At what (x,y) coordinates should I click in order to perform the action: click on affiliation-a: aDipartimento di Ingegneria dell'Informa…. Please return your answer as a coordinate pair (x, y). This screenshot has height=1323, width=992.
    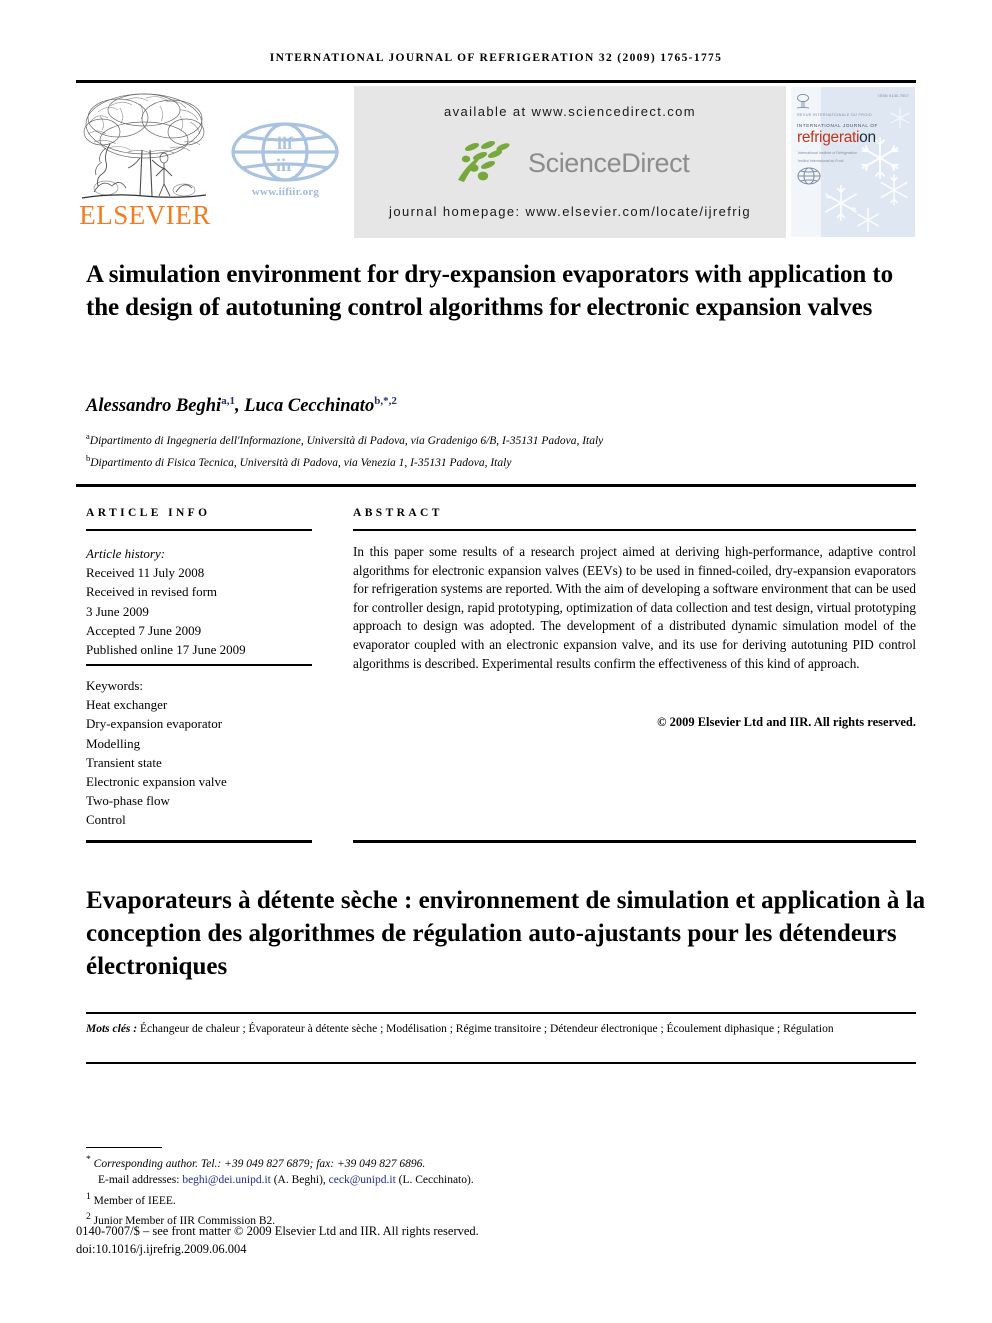
    Looking at the image, I should click on (501, 439).